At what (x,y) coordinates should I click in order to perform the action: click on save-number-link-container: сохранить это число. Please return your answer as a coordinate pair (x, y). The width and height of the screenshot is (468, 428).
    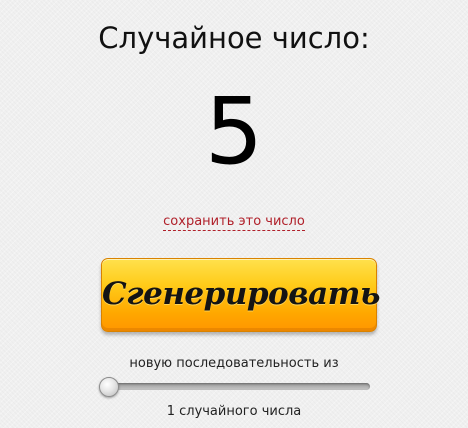
    Looking at the image, I should click on (234, 222).